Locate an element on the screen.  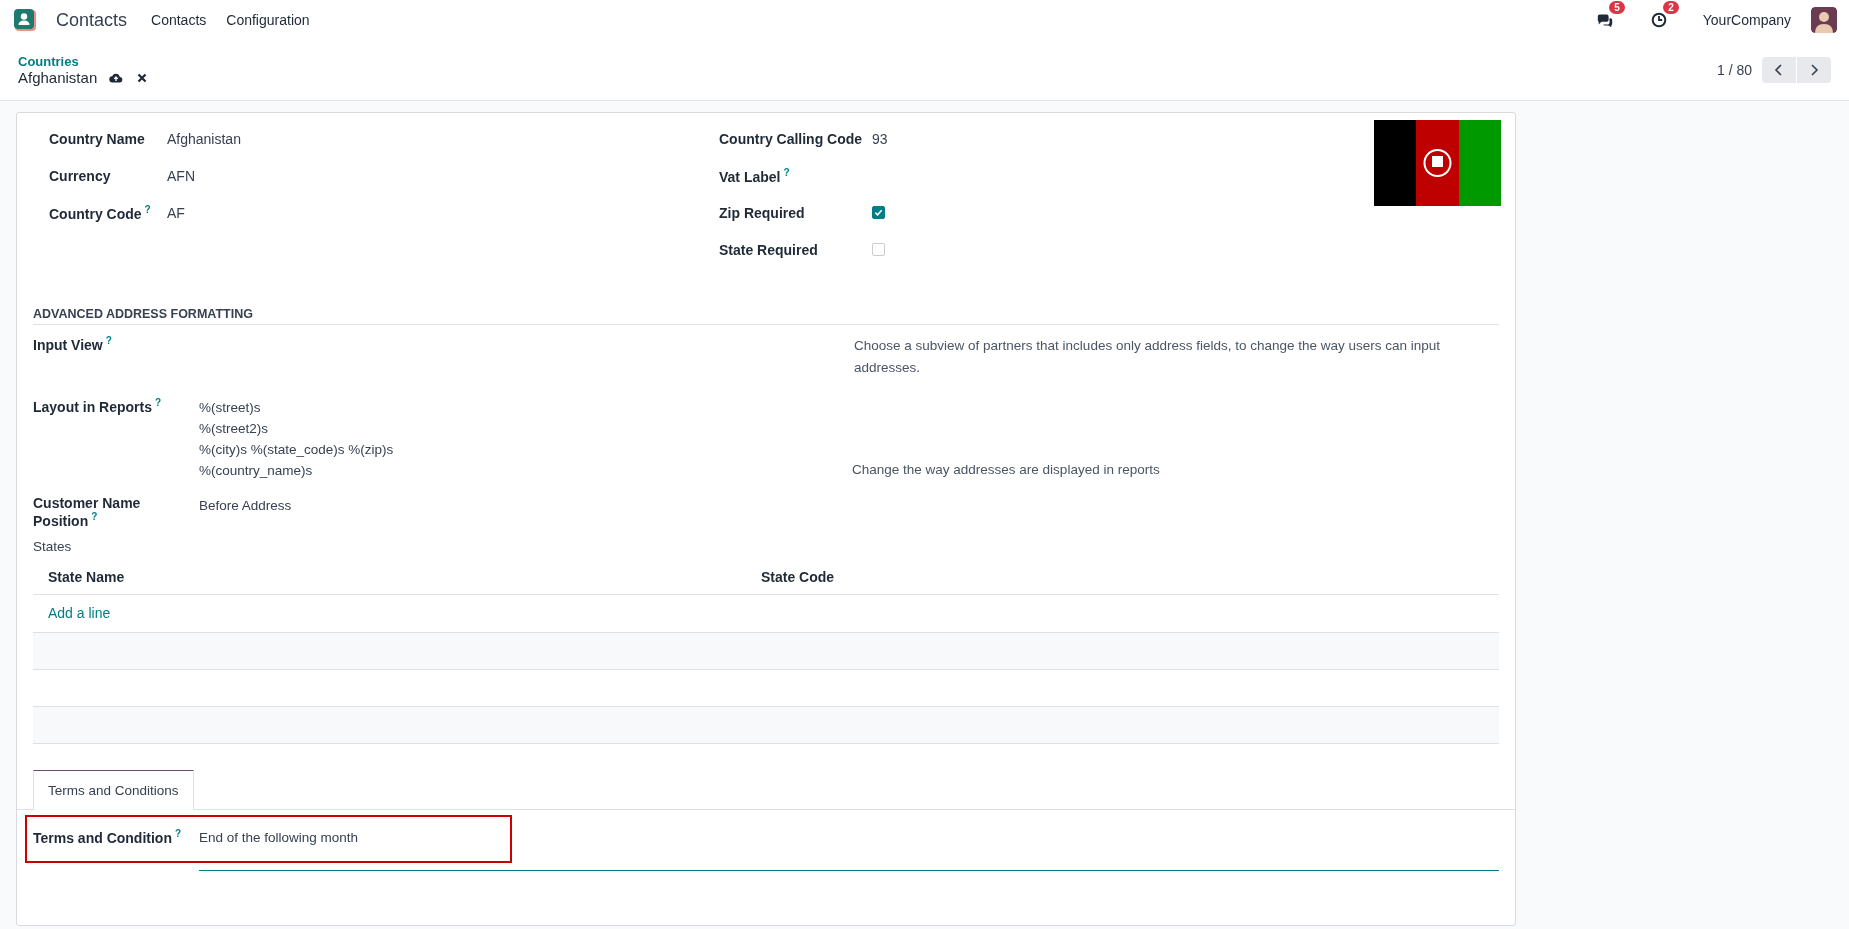
previous-button is located at coordinates (1779, 70).